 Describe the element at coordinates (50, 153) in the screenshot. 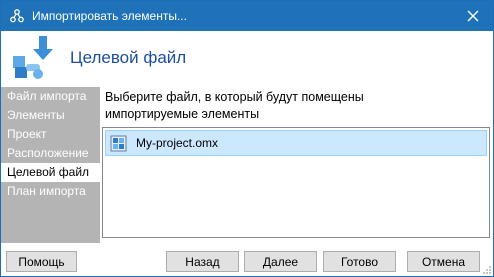

I see `step-location: Расположение` at that location.